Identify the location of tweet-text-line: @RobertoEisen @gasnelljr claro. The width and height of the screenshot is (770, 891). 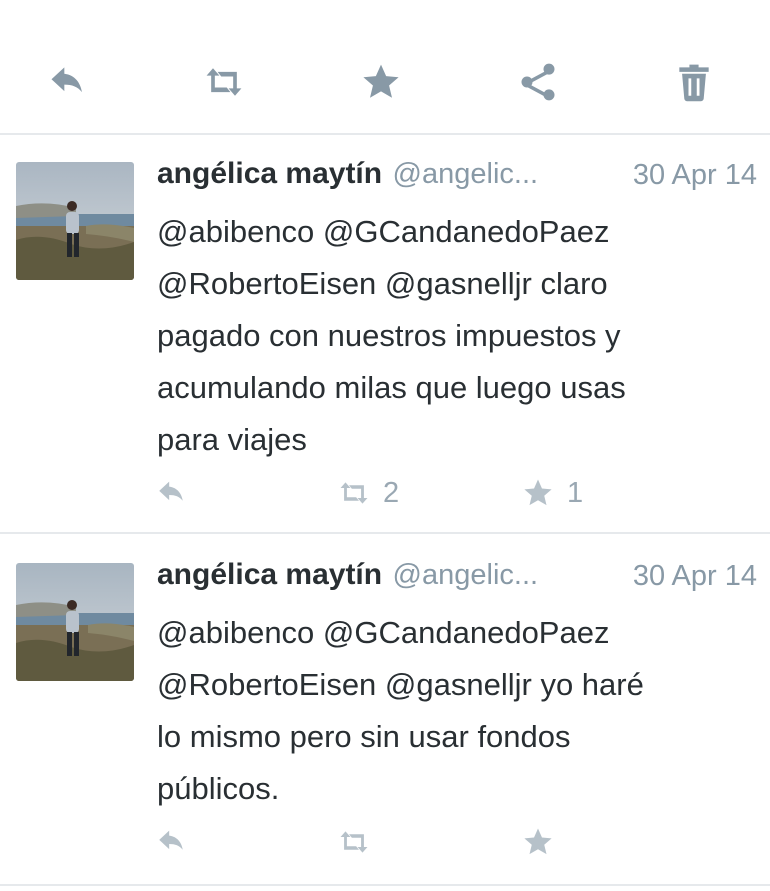
(382, 283).